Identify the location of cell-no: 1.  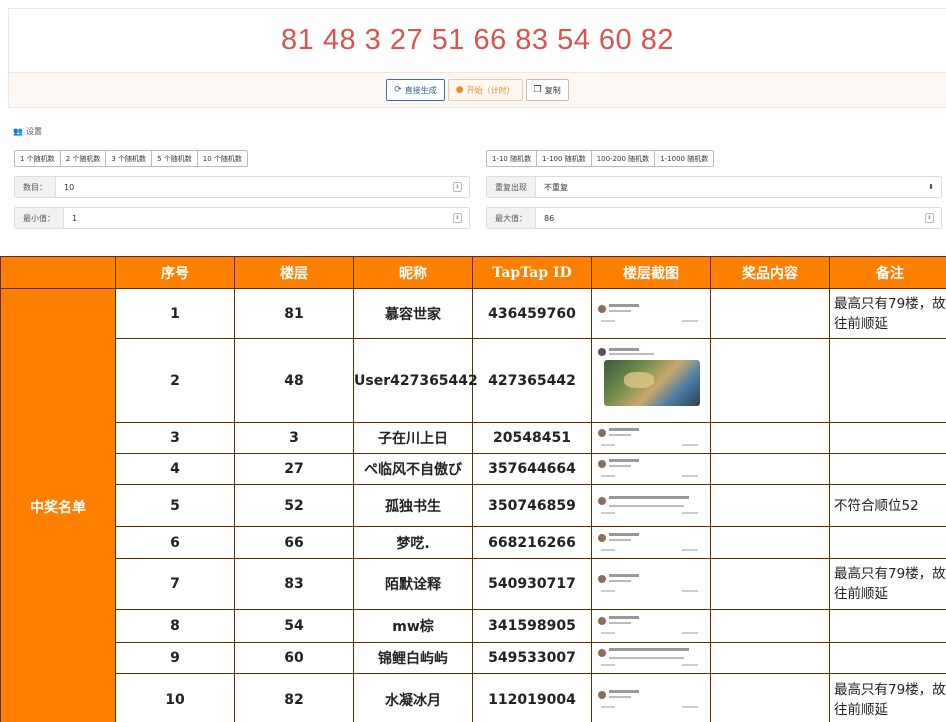
(175, 313).